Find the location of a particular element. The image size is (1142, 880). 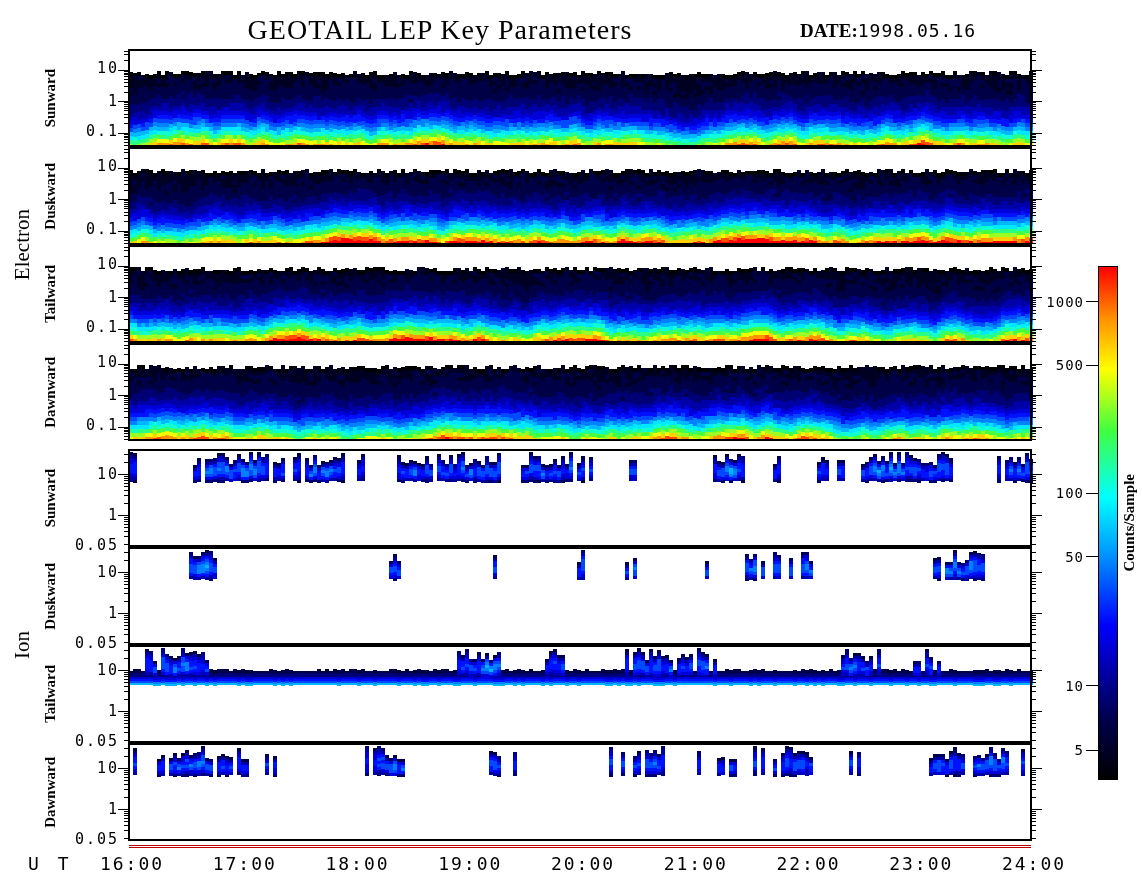

time-tick-label: 20:00 is located at coordinates (583, 863).